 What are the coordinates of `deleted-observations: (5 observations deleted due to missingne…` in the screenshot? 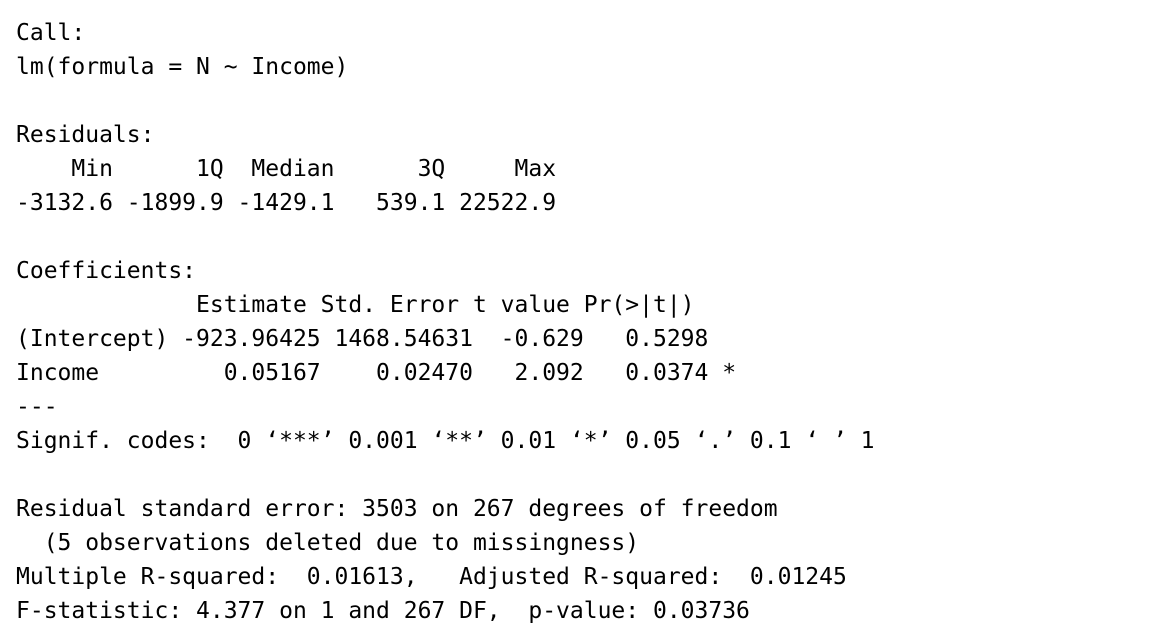 It's located at (328, 543).